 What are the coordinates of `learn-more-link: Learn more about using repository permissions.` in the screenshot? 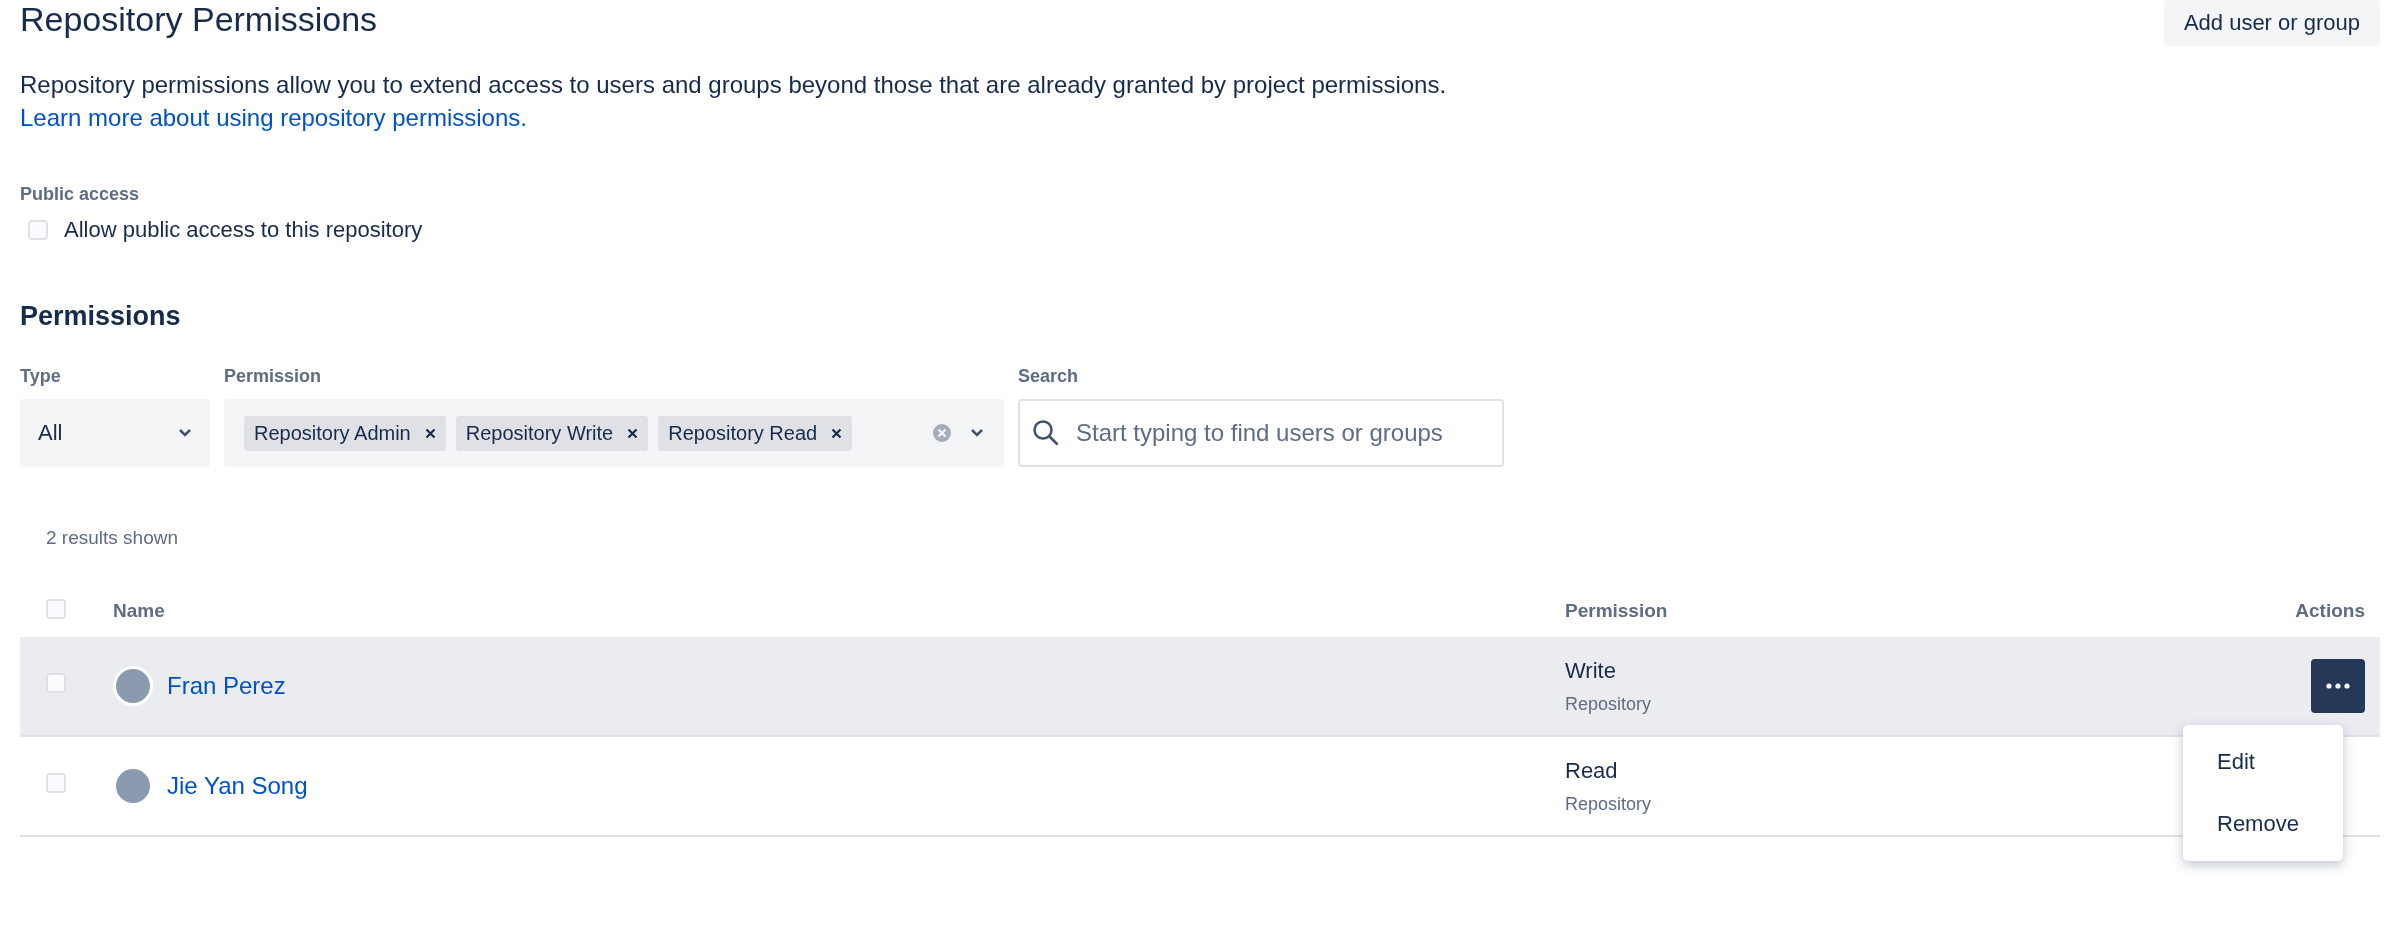 It's located at (273, 117).